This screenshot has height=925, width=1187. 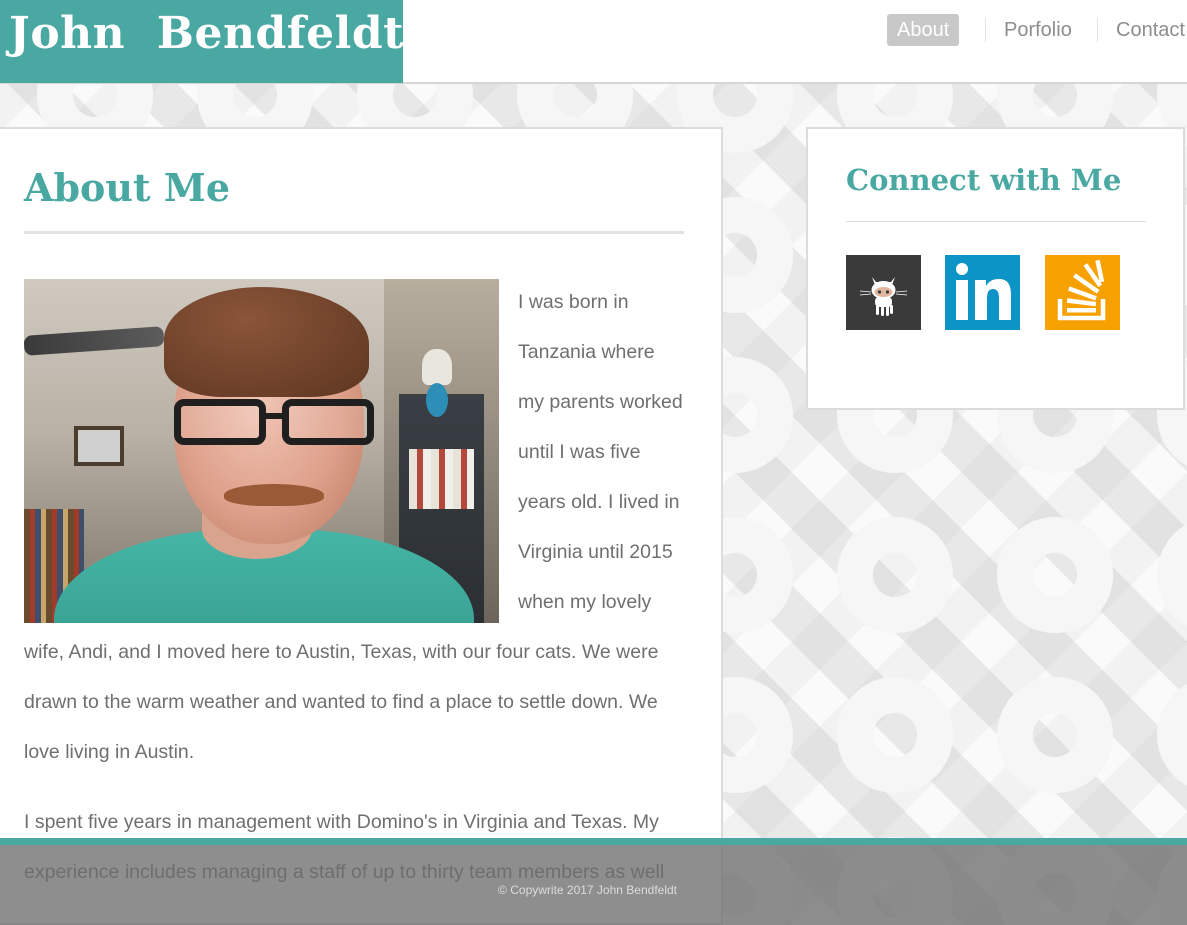 I want to click on about-divider, so click(x=354, y=232).